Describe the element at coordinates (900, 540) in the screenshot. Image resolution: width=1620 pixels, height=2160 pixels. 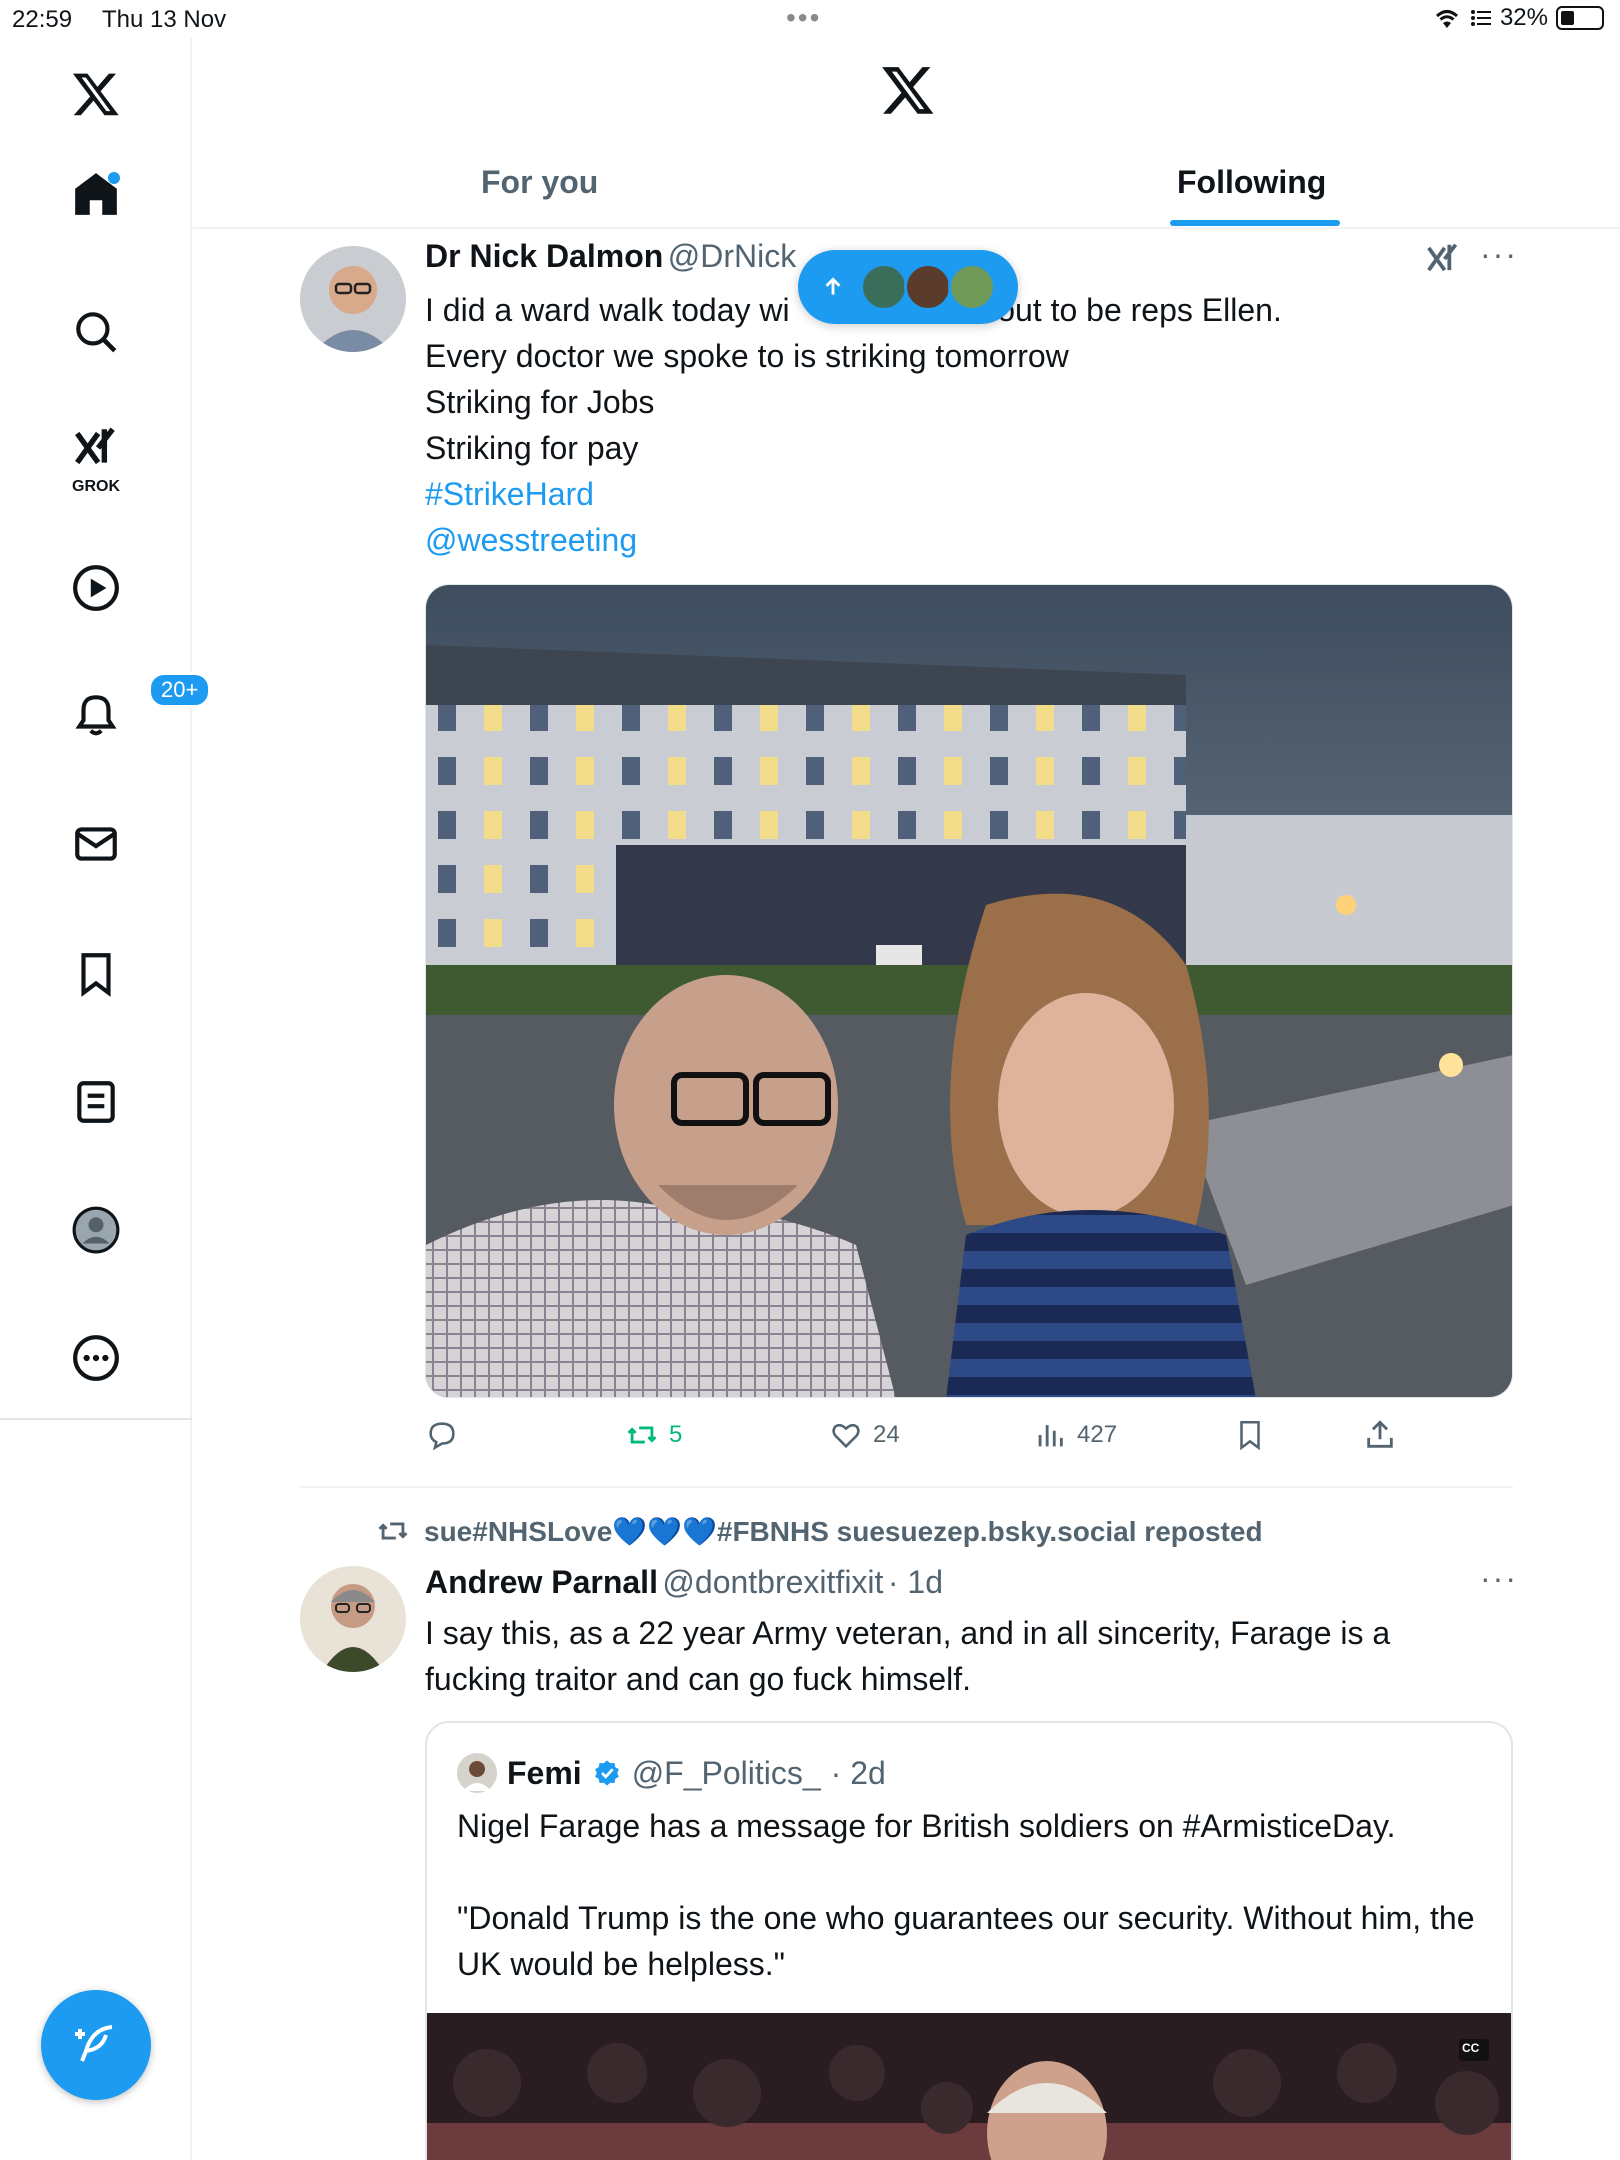
I see `mention-link: @wesstreeting` at that location.